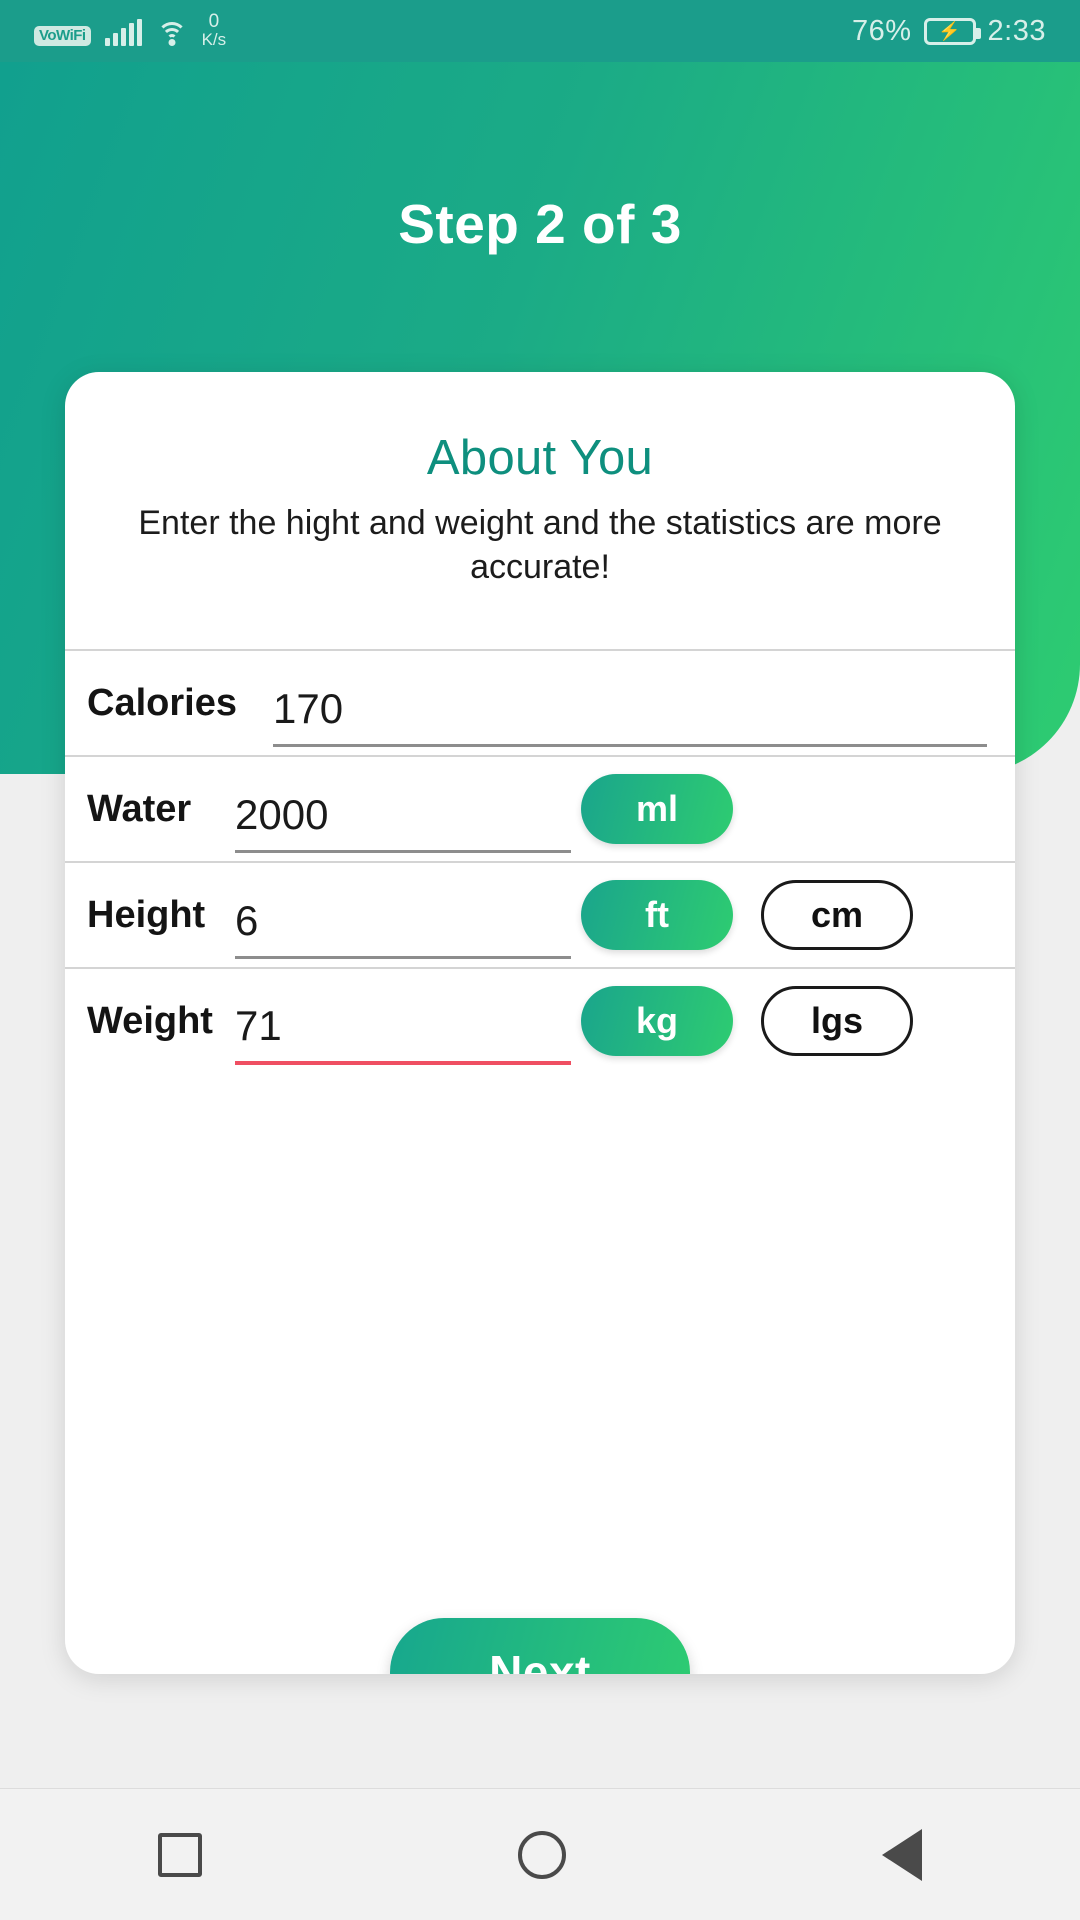 This screenshot has width=1080, height=1920. I want to click on android-nav-bar, so click(540, 1854).